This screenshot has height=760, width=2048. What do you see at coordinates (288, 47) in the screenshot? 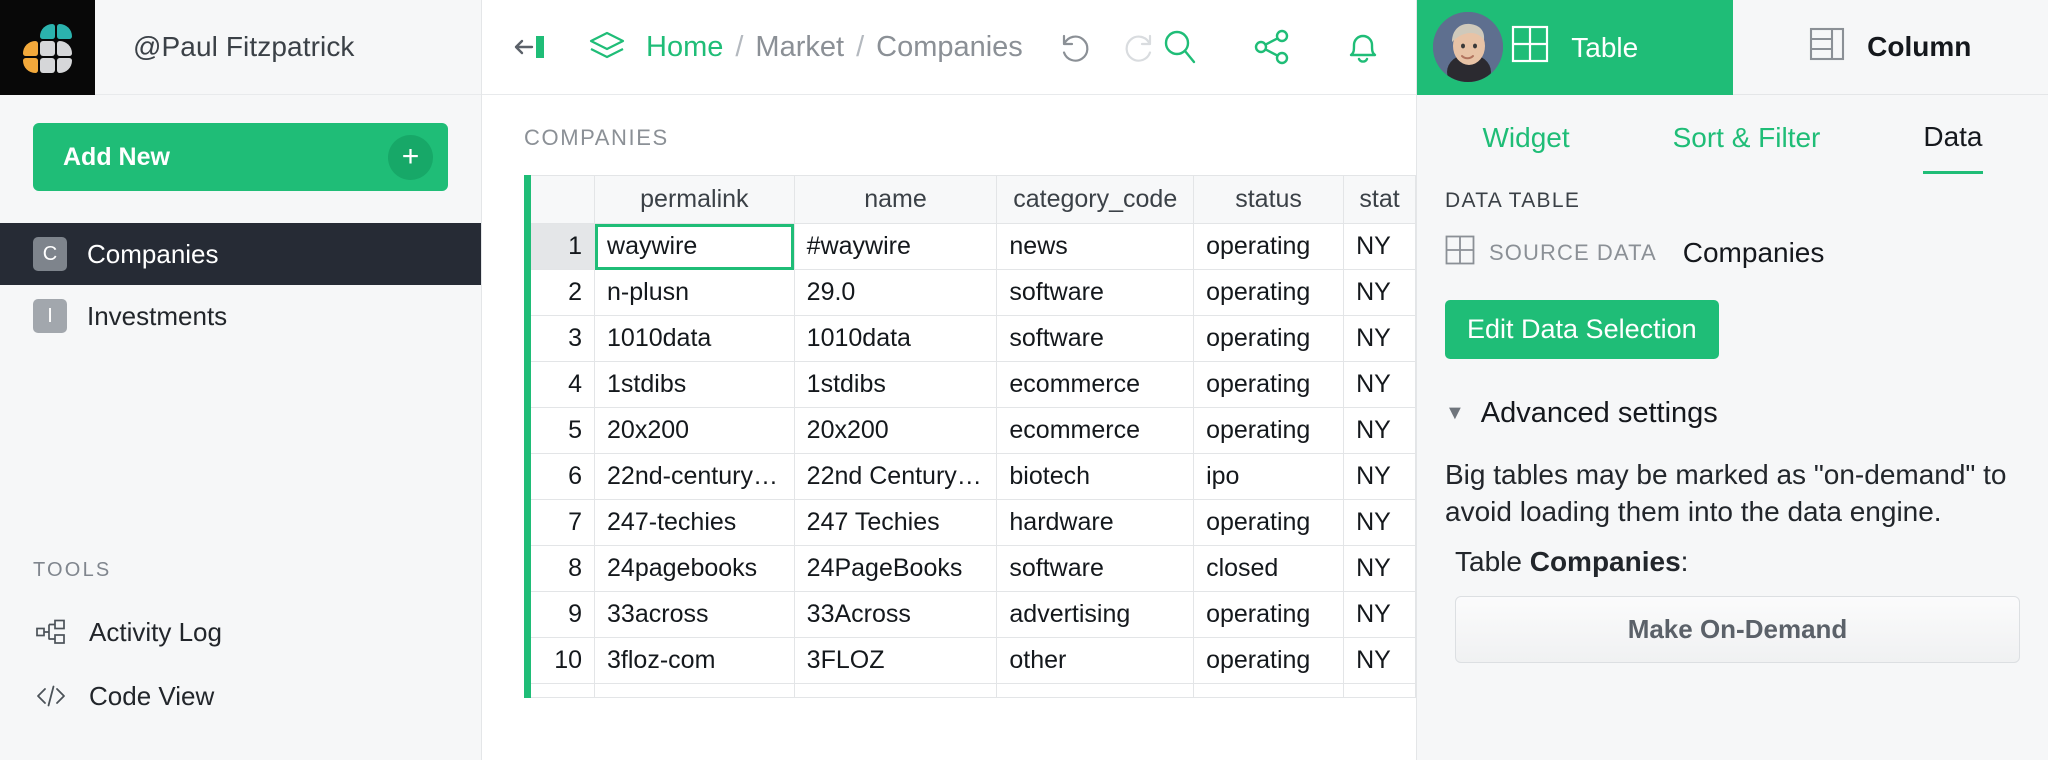
I see `current-username: @Paul Fitzpatrick` at bounding box center [288, 47].